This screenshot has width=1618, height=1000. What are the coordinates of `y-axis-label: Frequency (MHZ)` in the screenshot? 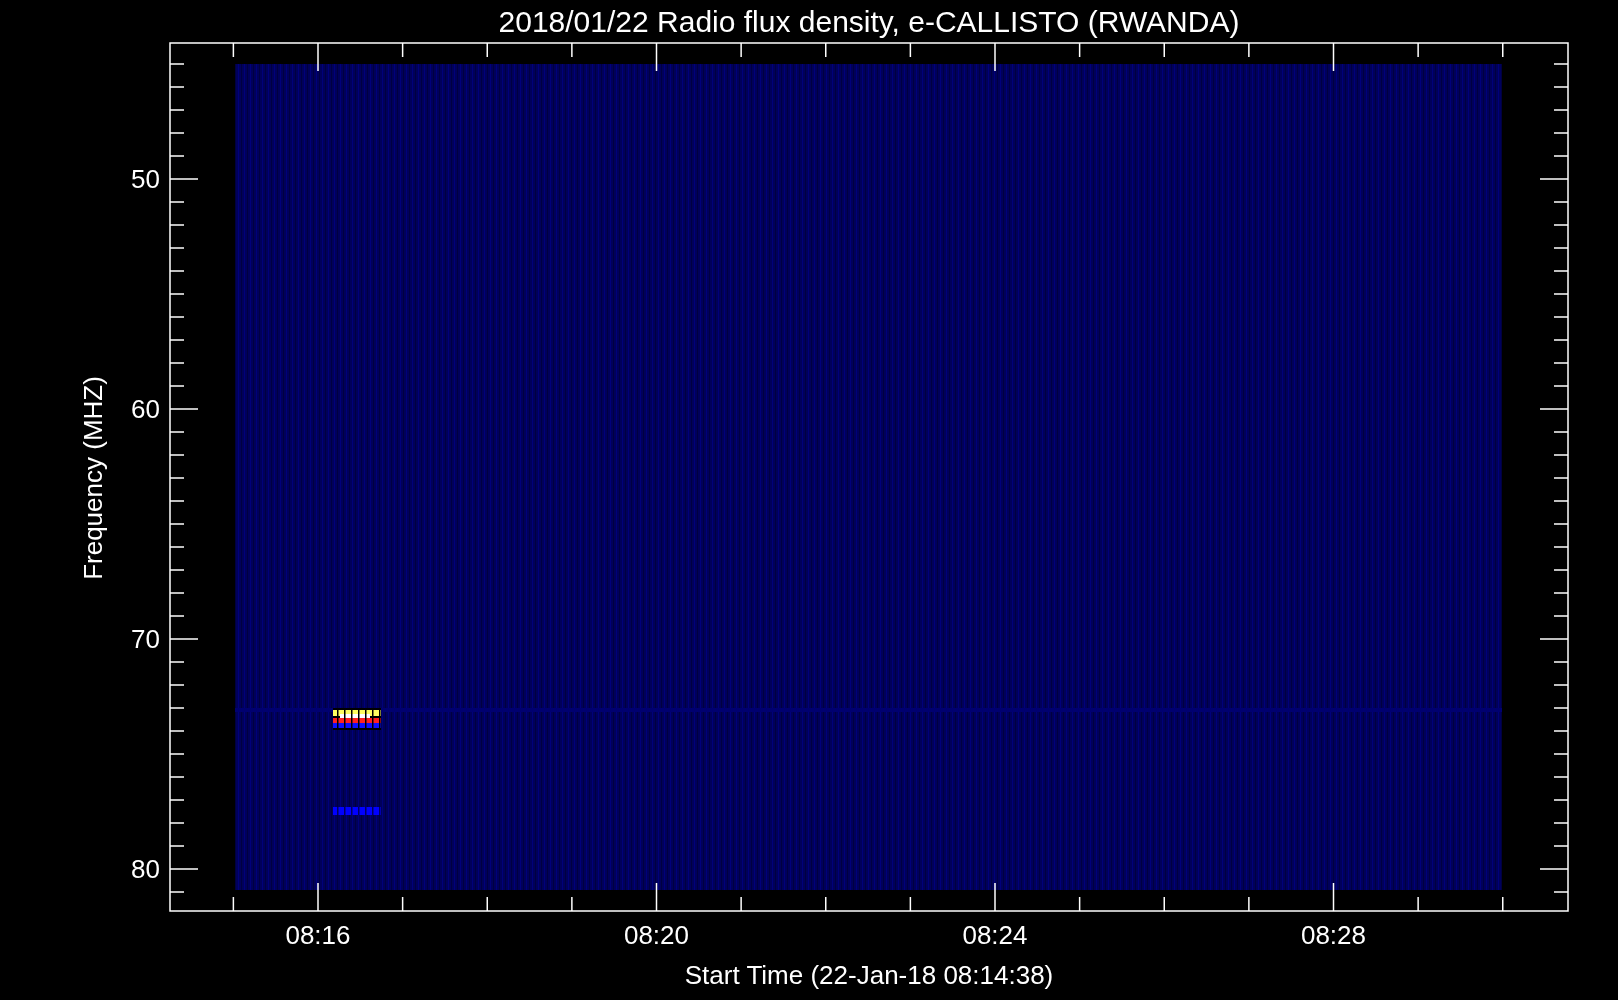 It's located at (93, 478).